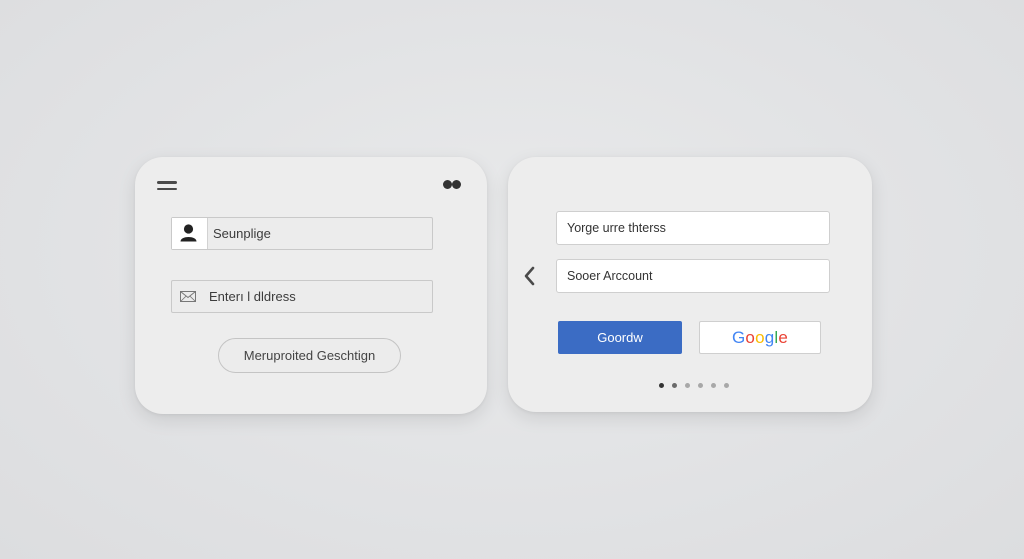 The image size is (1024, 559). Describe the element at coordinates (529, 276) in the screenshot. I see `chevron-left-icon` at that location.